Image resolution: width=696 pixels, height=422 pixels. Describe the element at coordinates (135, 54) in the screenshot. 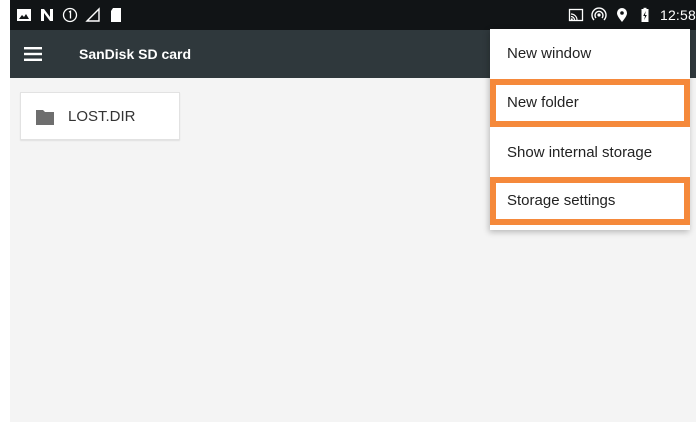

I see `toolbar-title: SanDisk SD card` at that location.